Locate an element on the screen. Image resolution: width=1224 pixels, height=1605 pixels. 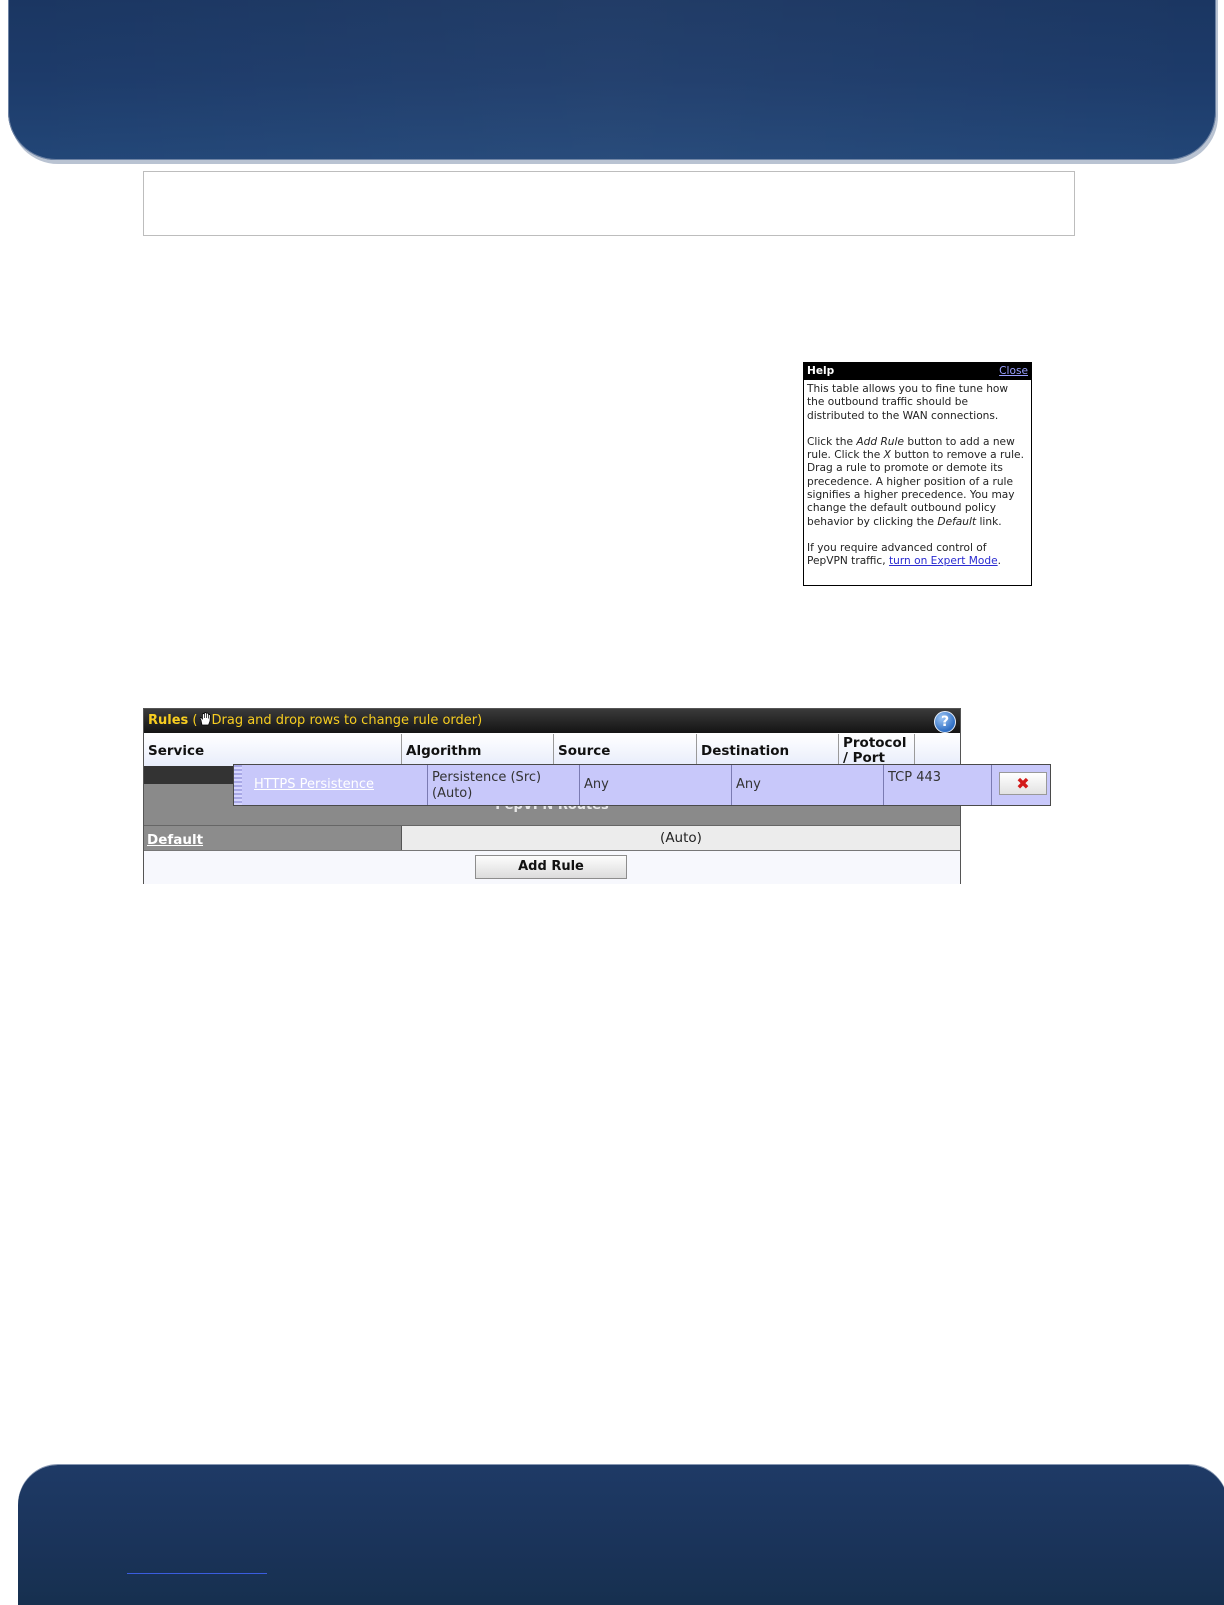
rule-protocol: TCP 443 is located at coordinates (938, 785).